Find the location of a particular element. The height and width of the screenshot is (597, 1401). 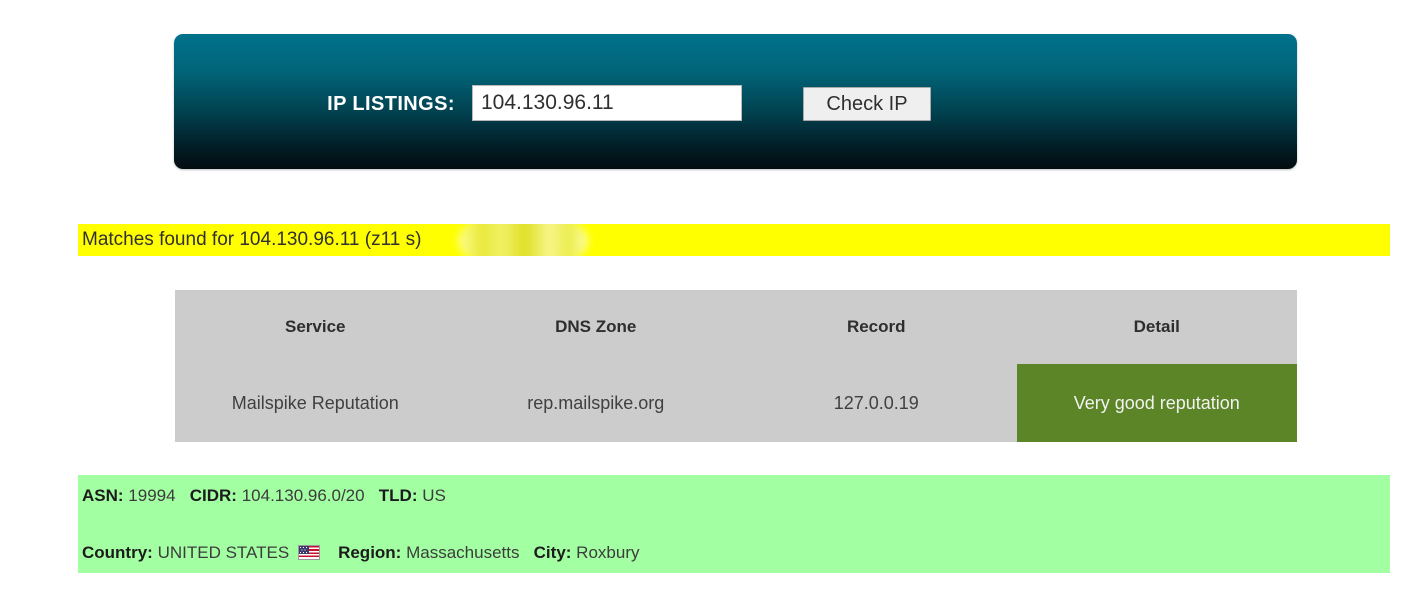

cell-service: Mailspike Reputation is located at coordinates (315, 403).